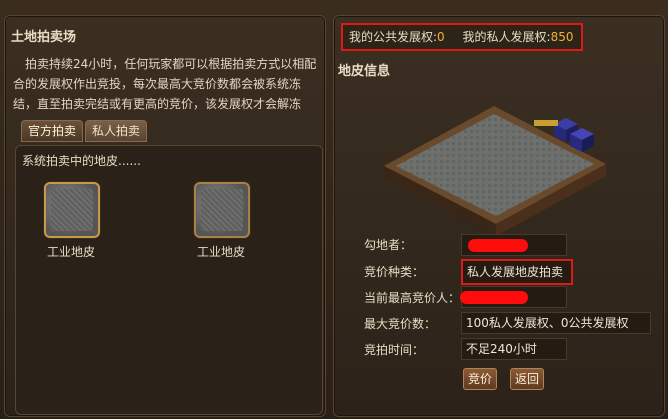 This screenshot has height=419, width=668. What do you see at coordinates (506, 37) in the screenshot?
I see `private-rights-label: 我的私人发展权:` at bounding box center [506, 37].